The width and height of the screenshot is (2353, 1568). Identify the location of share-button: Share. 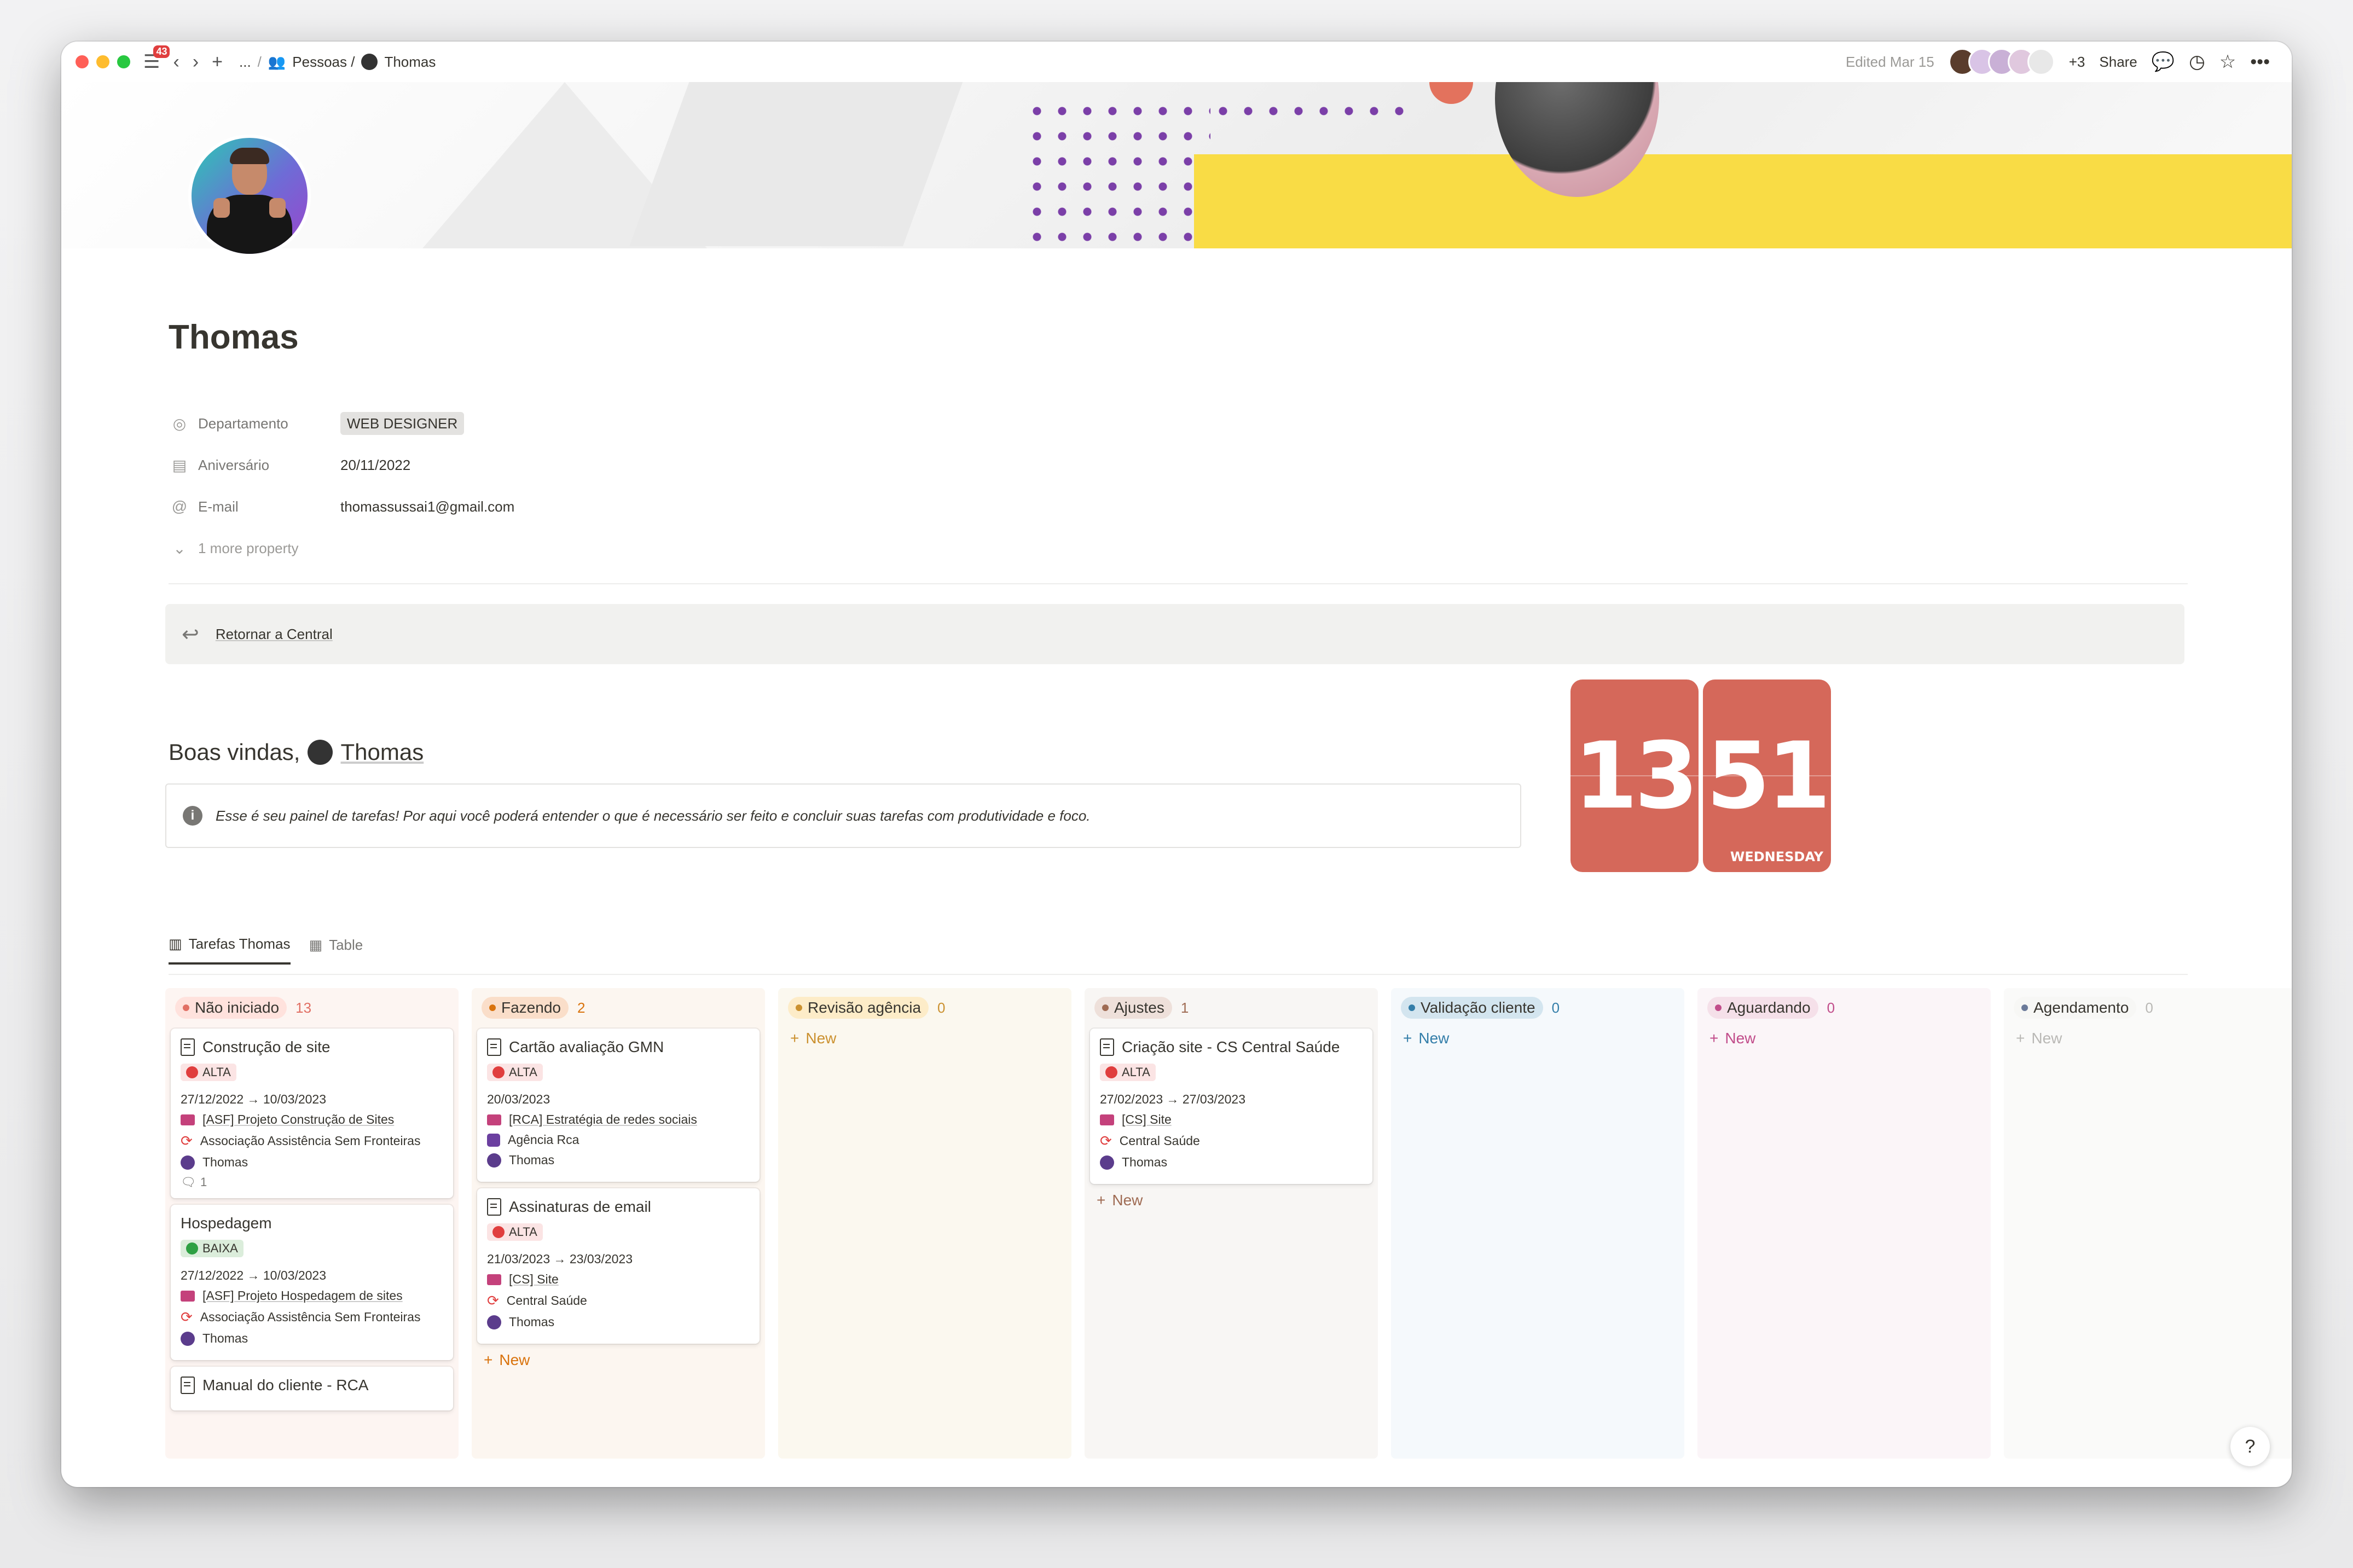
(2118, 62).